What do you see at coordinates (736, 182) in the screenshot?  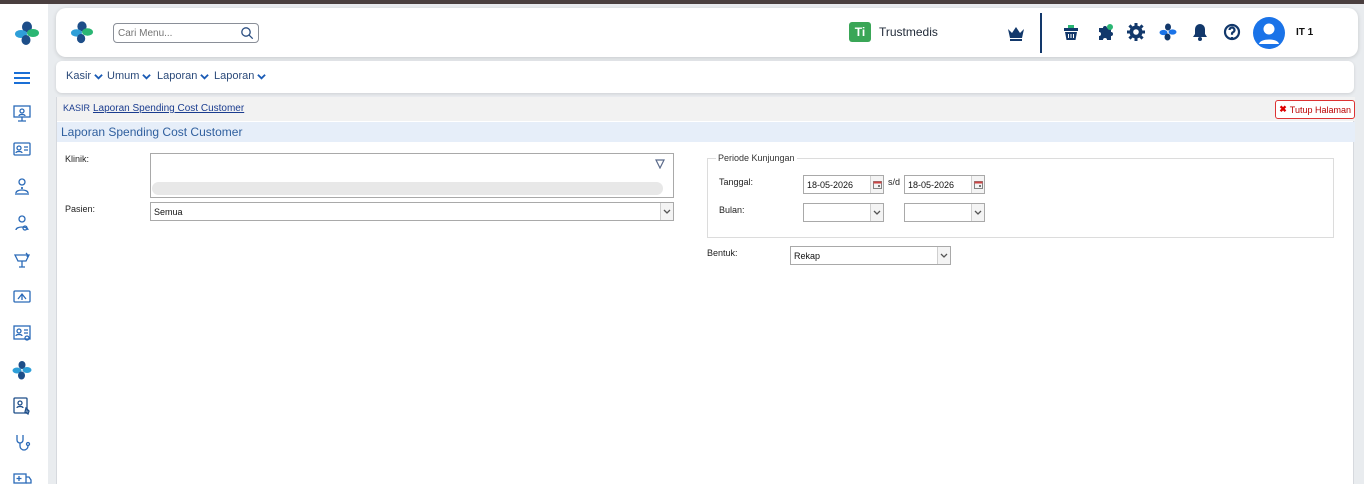 I see `tanggal-label: Tanggal:` at bounding box center [736, 182].